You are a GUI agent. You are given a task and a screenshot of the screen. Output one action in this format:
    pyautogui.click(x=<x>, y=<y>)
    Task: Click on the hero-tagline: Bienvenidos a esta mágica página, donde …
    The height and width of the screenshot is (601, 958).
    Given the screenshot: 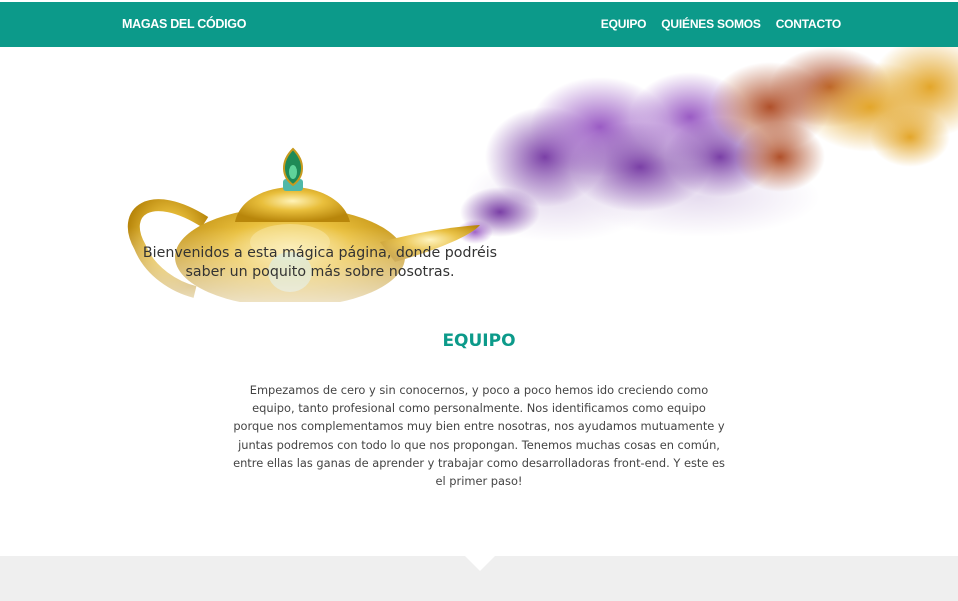 What is the action you would take?
    pyautogui.click(x=320, y=262)
    